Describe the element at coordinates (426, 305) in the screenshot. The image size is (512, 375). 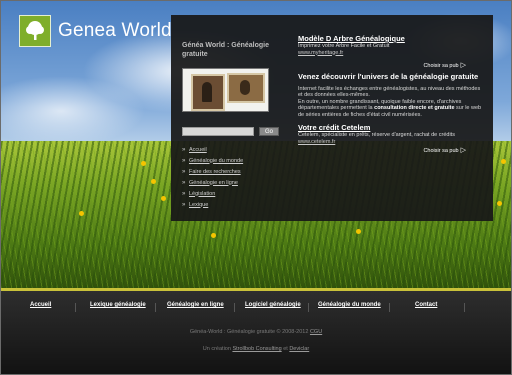
I see `footer-link-contact: Contact` at that location.